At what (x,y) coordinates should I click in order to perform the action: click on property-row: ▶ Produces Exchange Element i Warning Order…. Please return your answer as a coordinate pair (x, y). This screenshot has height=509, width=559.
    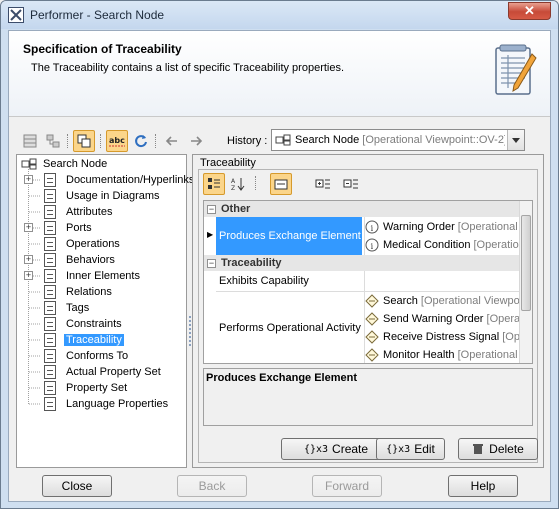
    Looking at the image, I should click on (362, 236).